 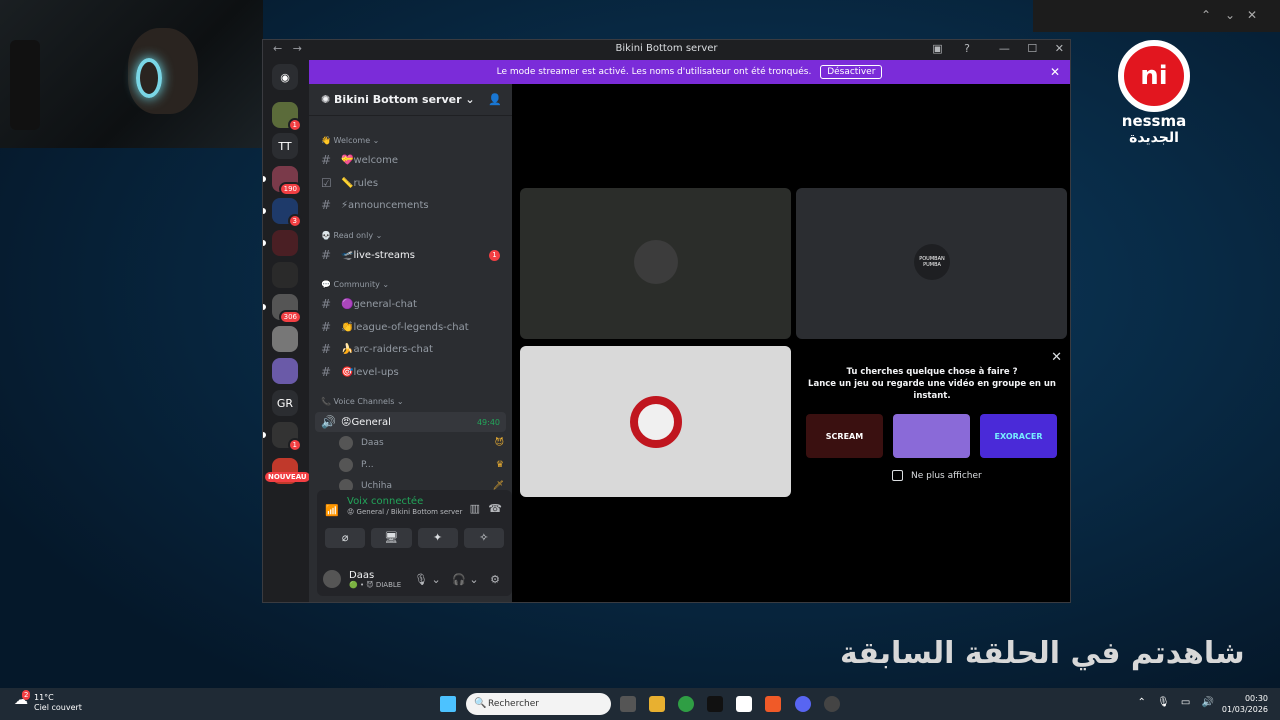 I want to click on inbox-icon: ▣, so click(x=937, y=48).